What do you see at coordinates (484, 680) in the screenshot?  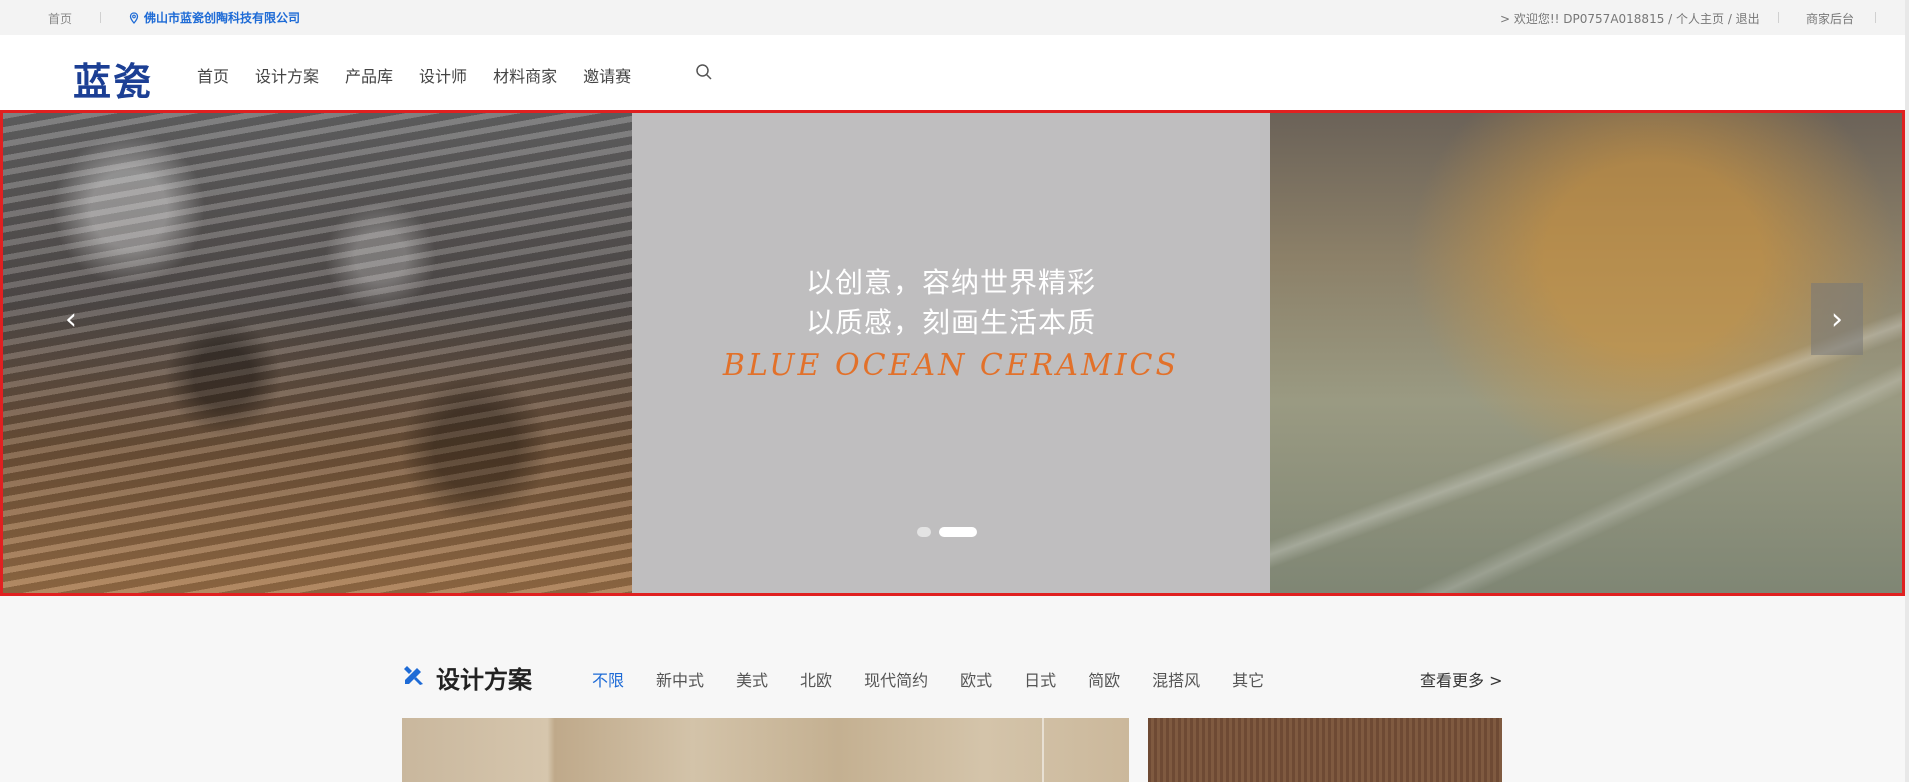 I see `section-title: 设计方案` at bounding box center [484, 680].